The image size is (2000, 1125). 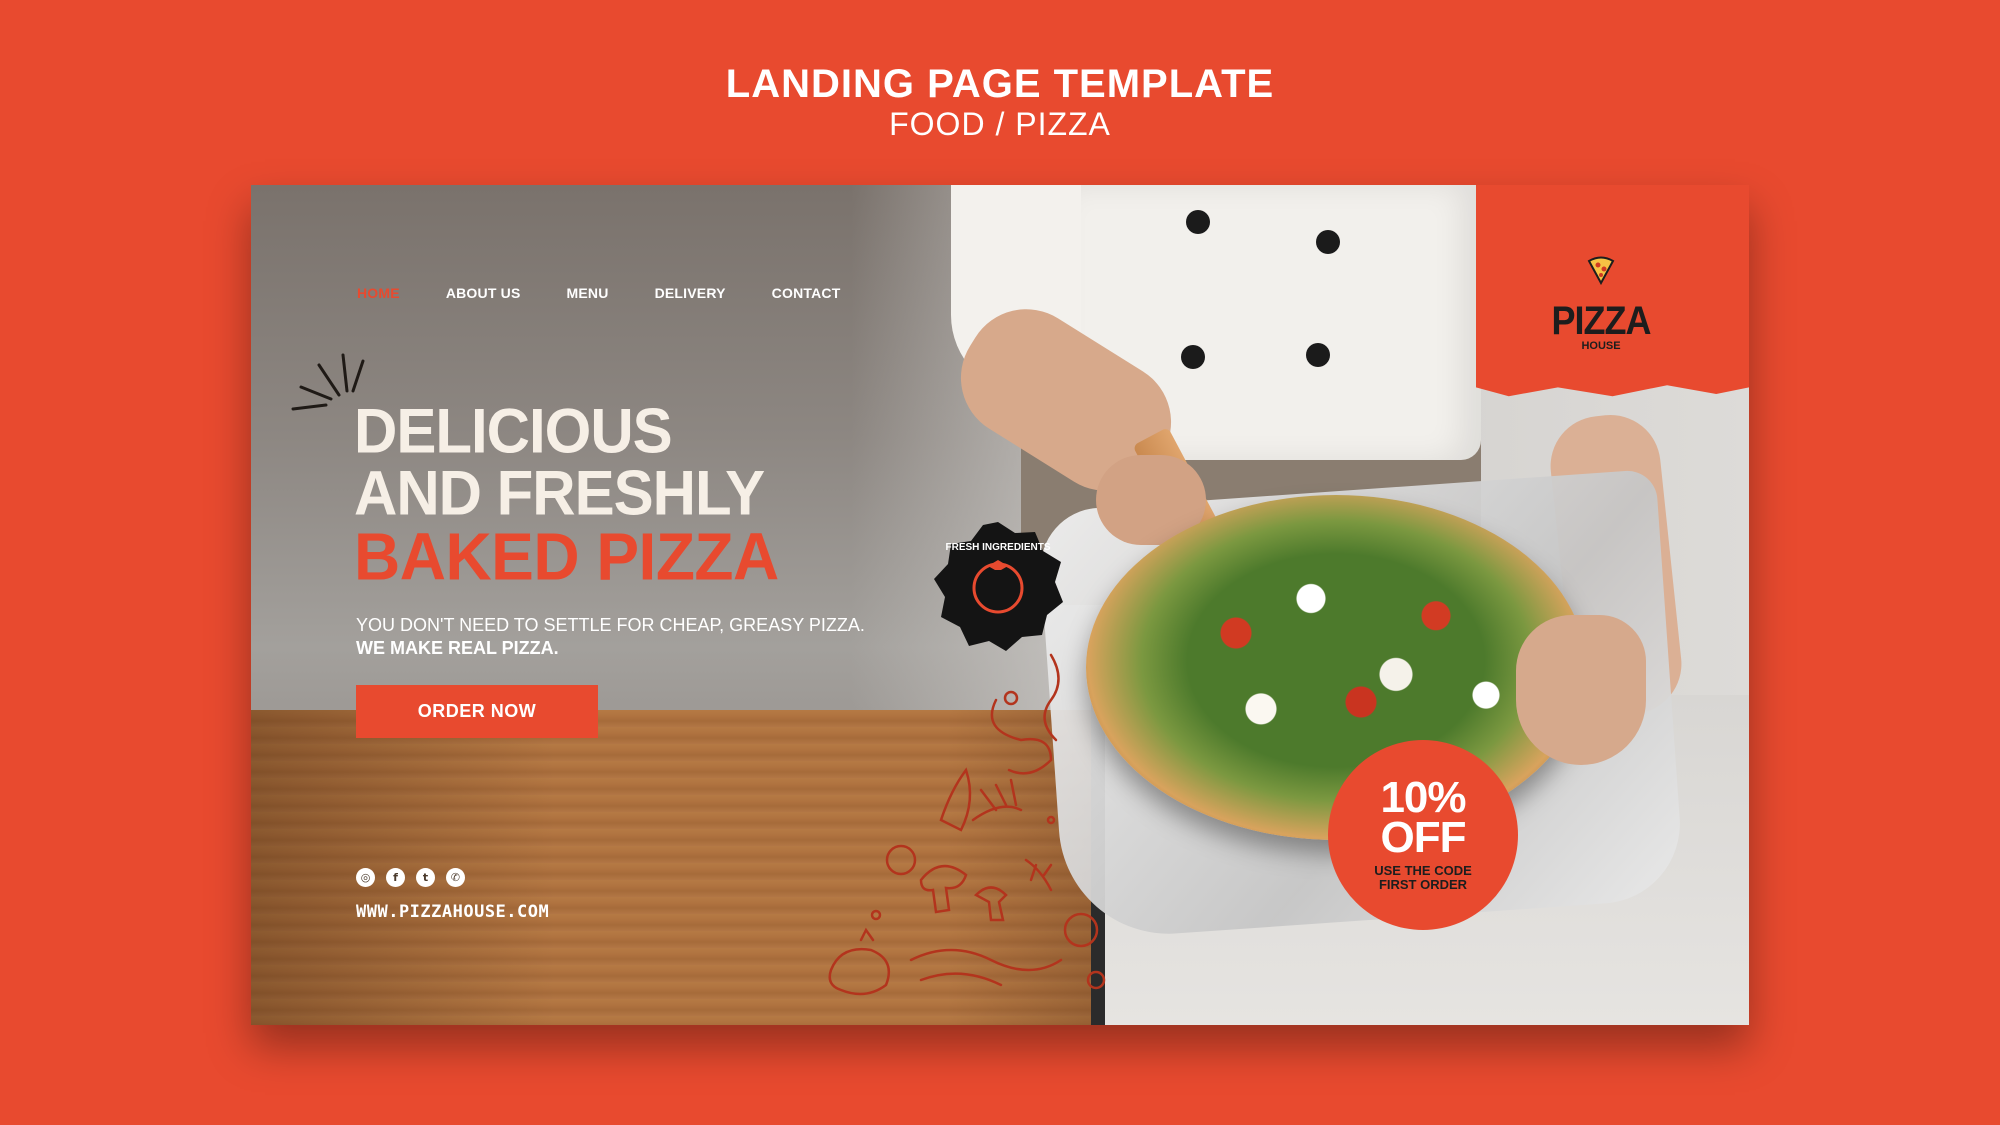 What do you see at coordinates (1336, 667) in the screenshot?
I see `pizza-image` at bounding box center [1336, 667].